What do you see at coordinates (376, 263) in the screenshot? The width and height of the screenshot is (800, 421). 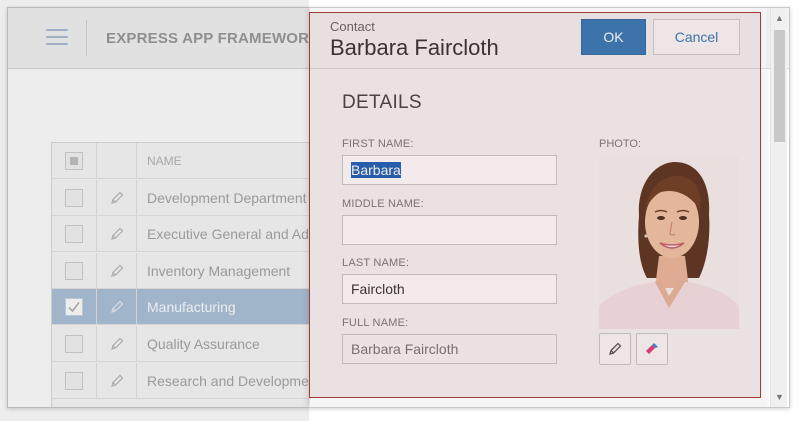 I see `last-name-label: LAST NAME:` at bounding box center [376, 263].